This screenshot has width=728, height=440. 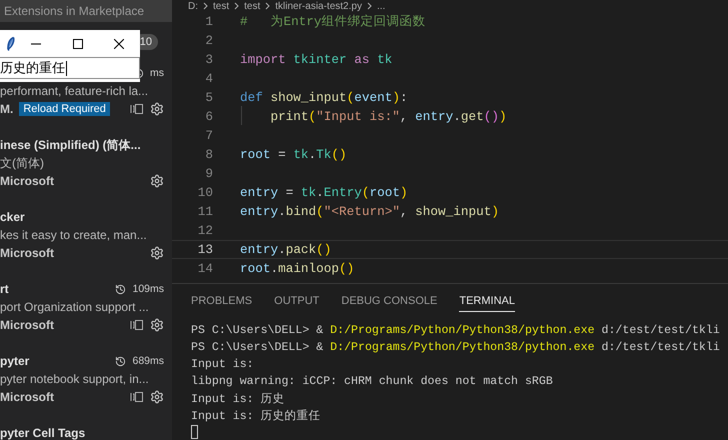 What do you see at coordinates (22, 163) in the screenshot?
I see `extension-description: 文(简体)` at bounding box center [22, 163].